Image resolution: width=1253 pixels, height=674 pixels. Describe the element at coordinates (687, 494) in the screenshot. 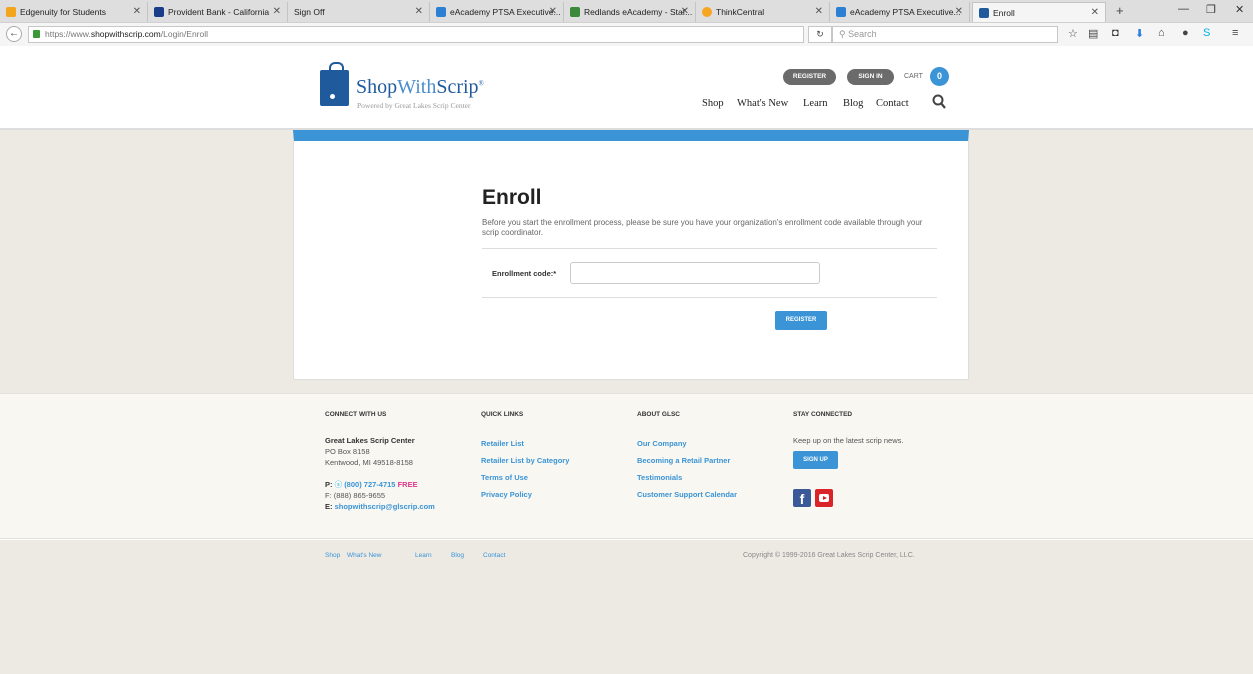

I see `footer-link-support-calendar: Customer Support Calendar` at that location.